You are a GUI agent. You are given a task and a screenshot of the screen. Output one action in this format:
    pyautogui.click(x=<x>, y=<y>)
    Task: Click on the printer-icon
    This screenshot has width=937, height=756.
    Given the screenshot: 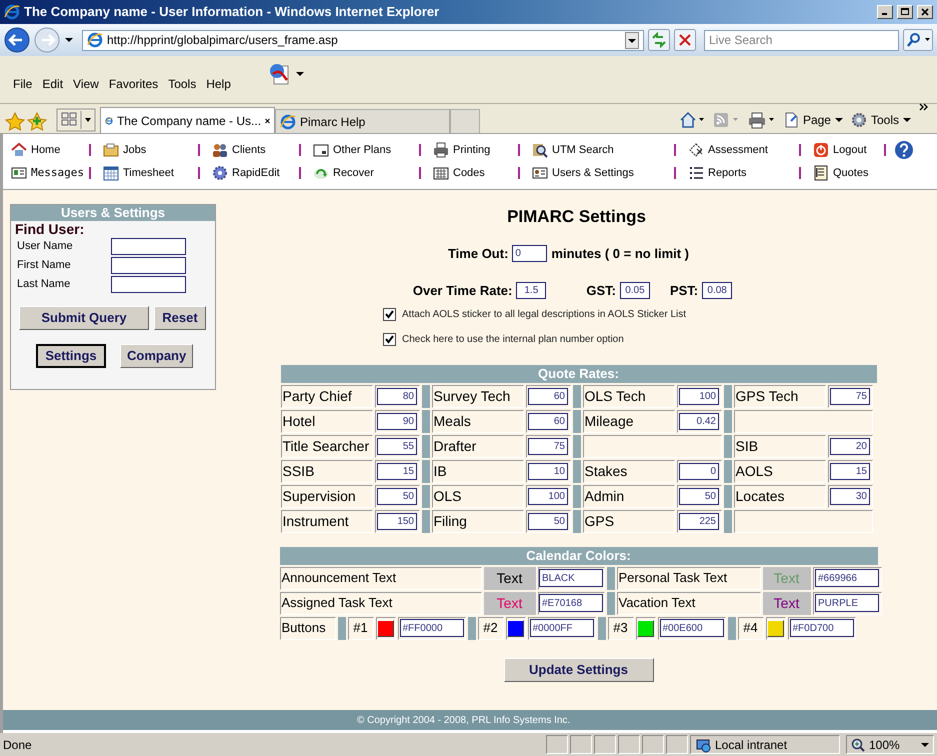 What is the action you would take?
    pyautogui.click(x=760, y=120)
    